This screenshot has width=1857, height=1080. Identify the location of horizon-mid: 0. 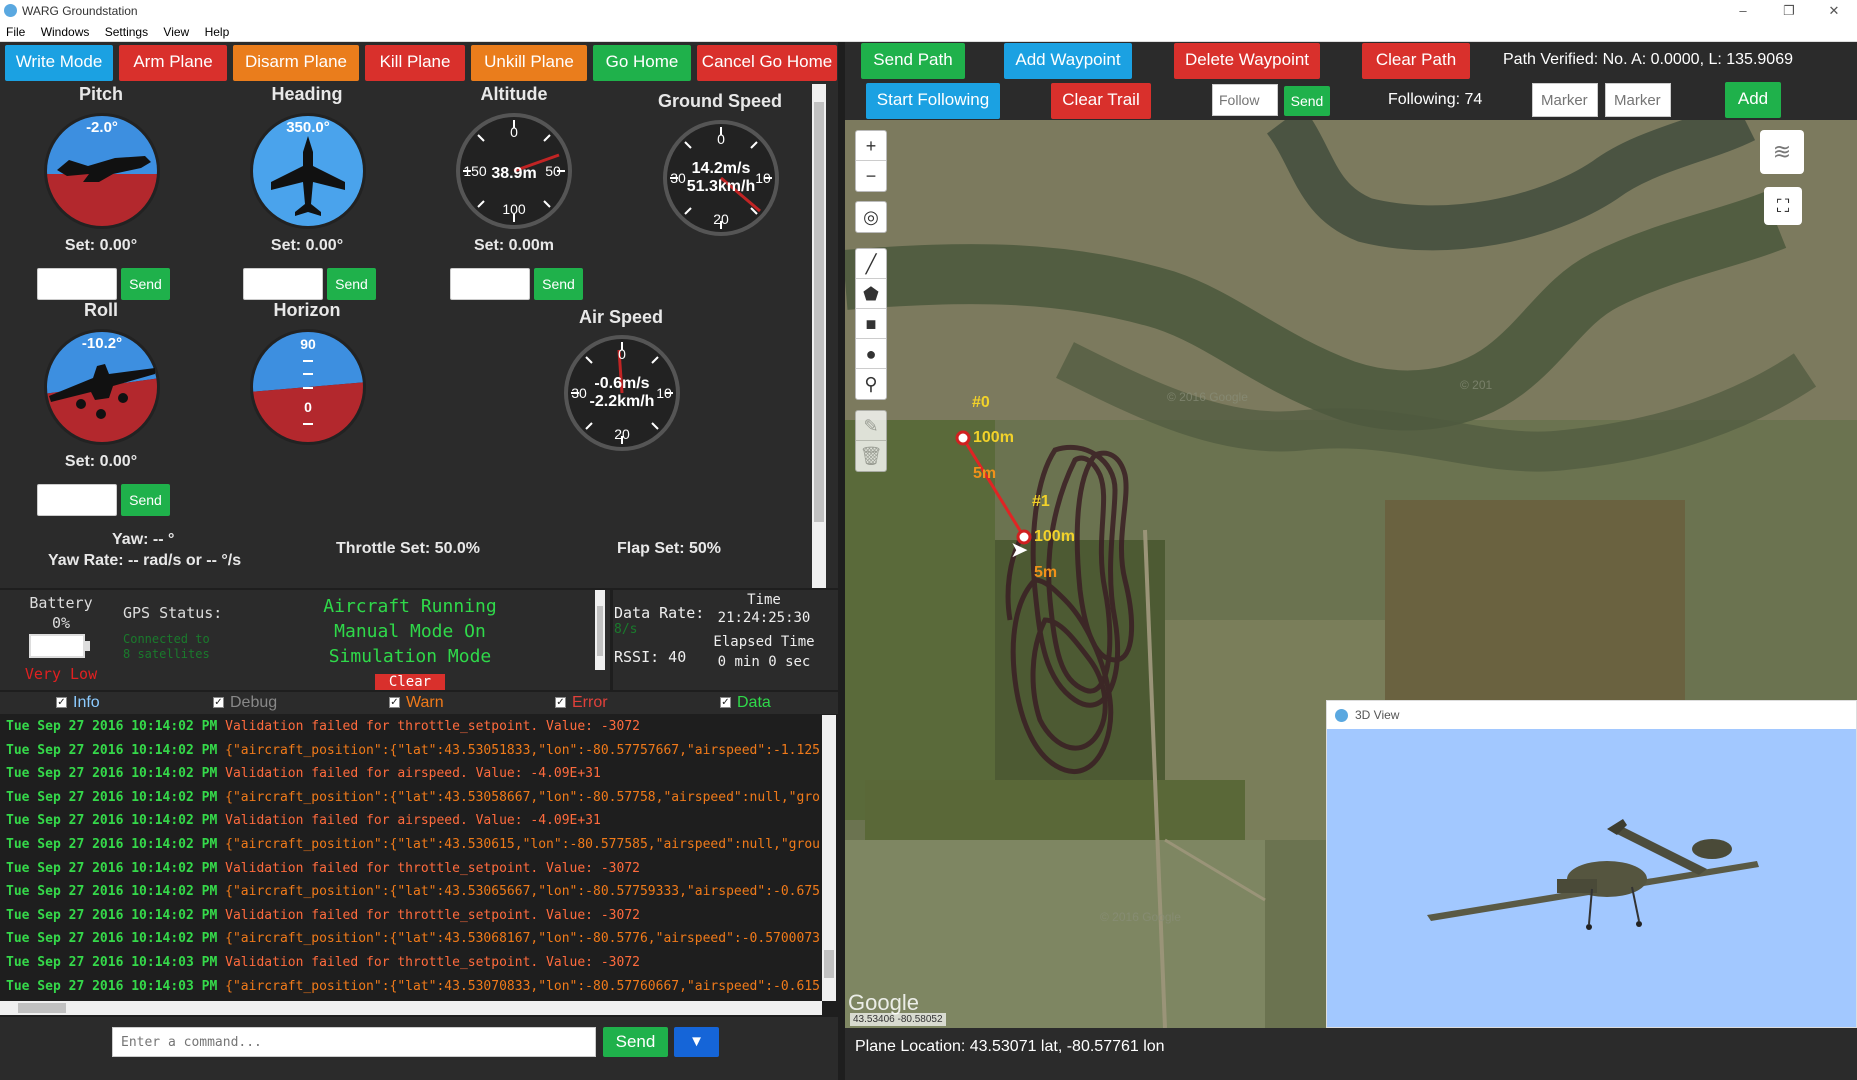
(308, 407).